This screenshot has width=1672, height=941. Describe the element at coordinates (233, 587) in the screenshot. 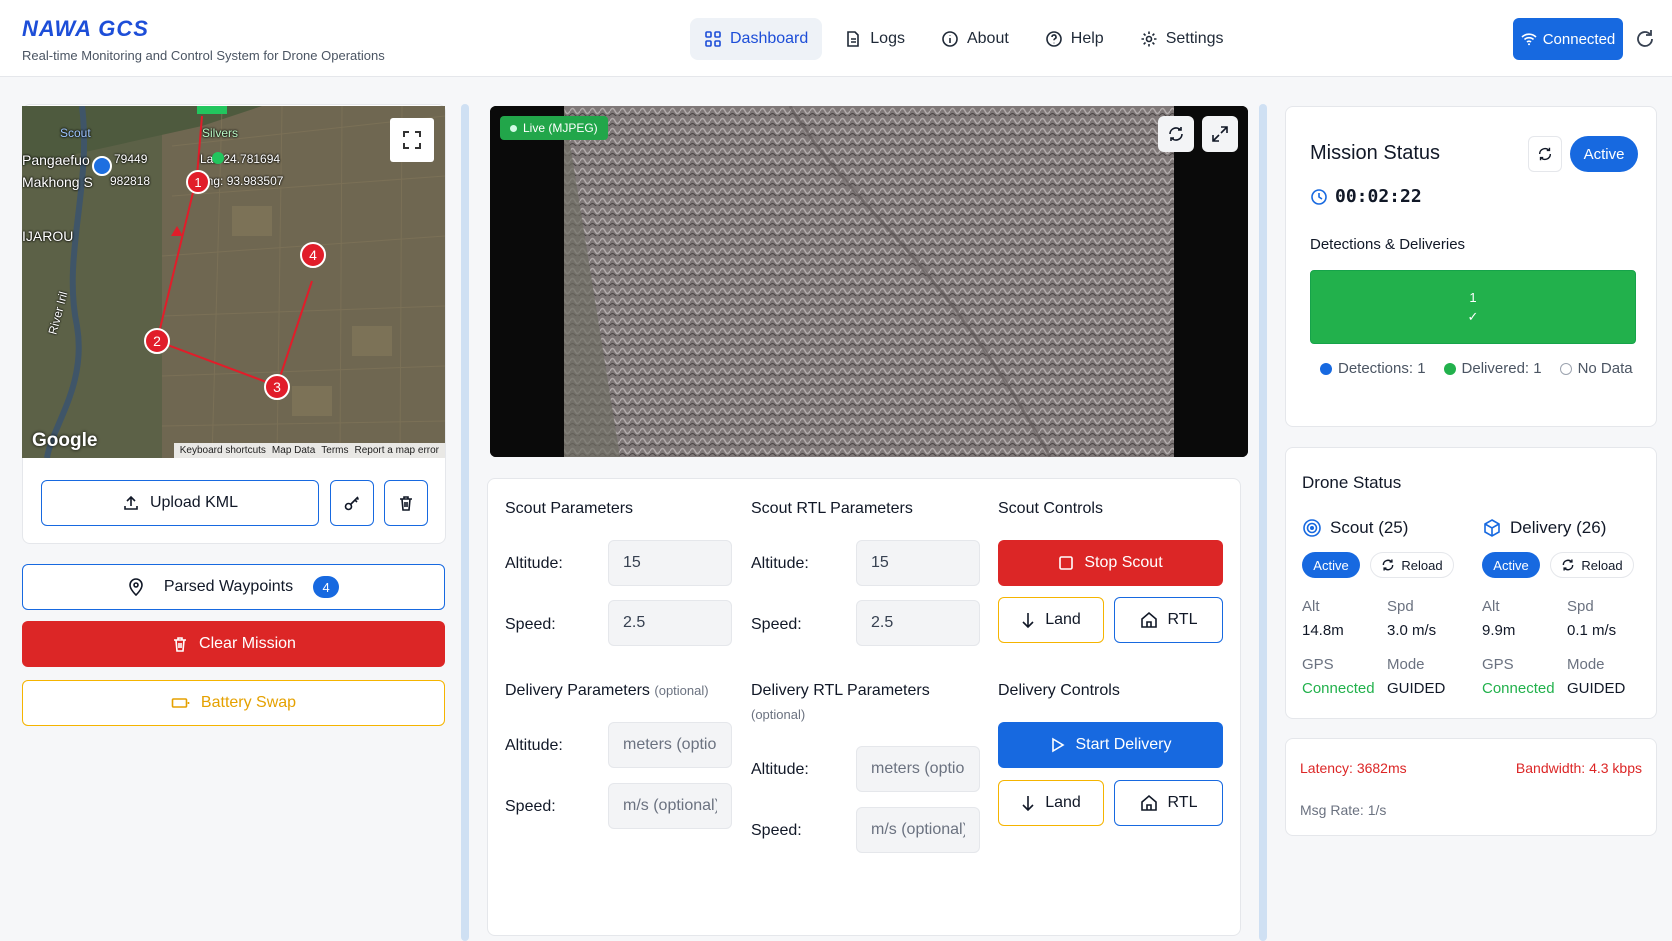

I see `parsed-waypoints-button: Parsed Waypoints 4` at that location.